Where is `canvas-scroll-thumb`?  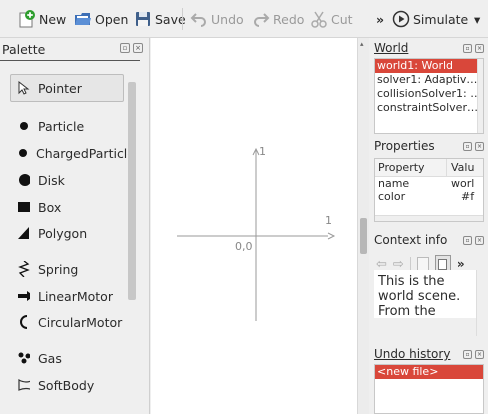 canvas-scroll-thumb is located at coordinates (363, 236).